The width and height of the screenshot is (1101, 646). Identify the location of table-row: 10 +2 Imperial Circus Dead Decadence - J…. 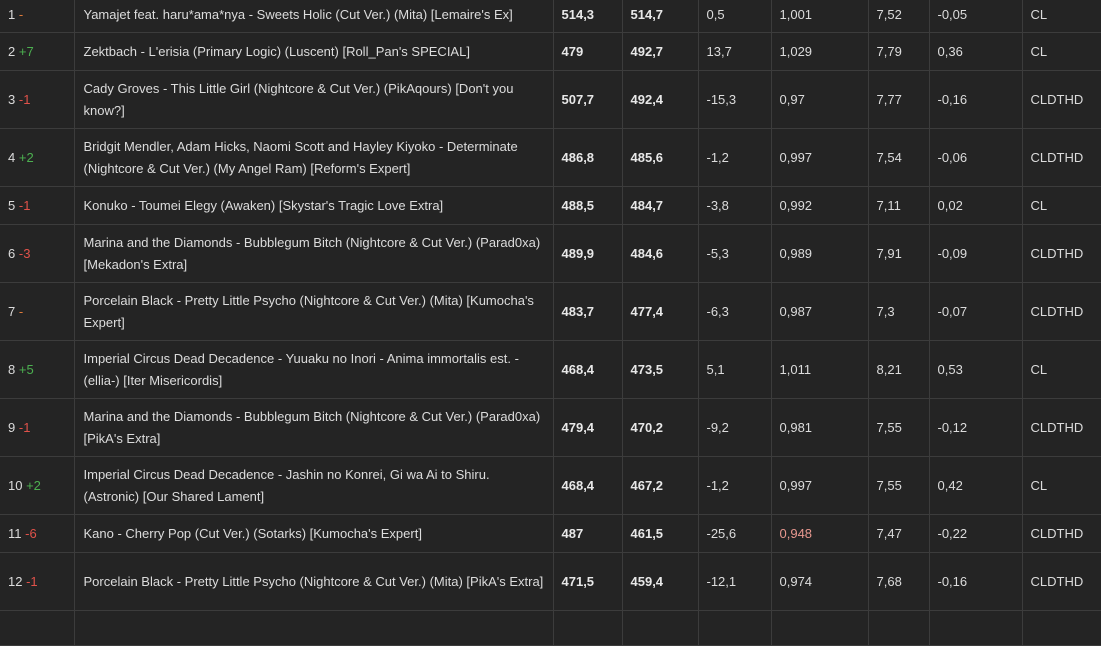
(550, 485).